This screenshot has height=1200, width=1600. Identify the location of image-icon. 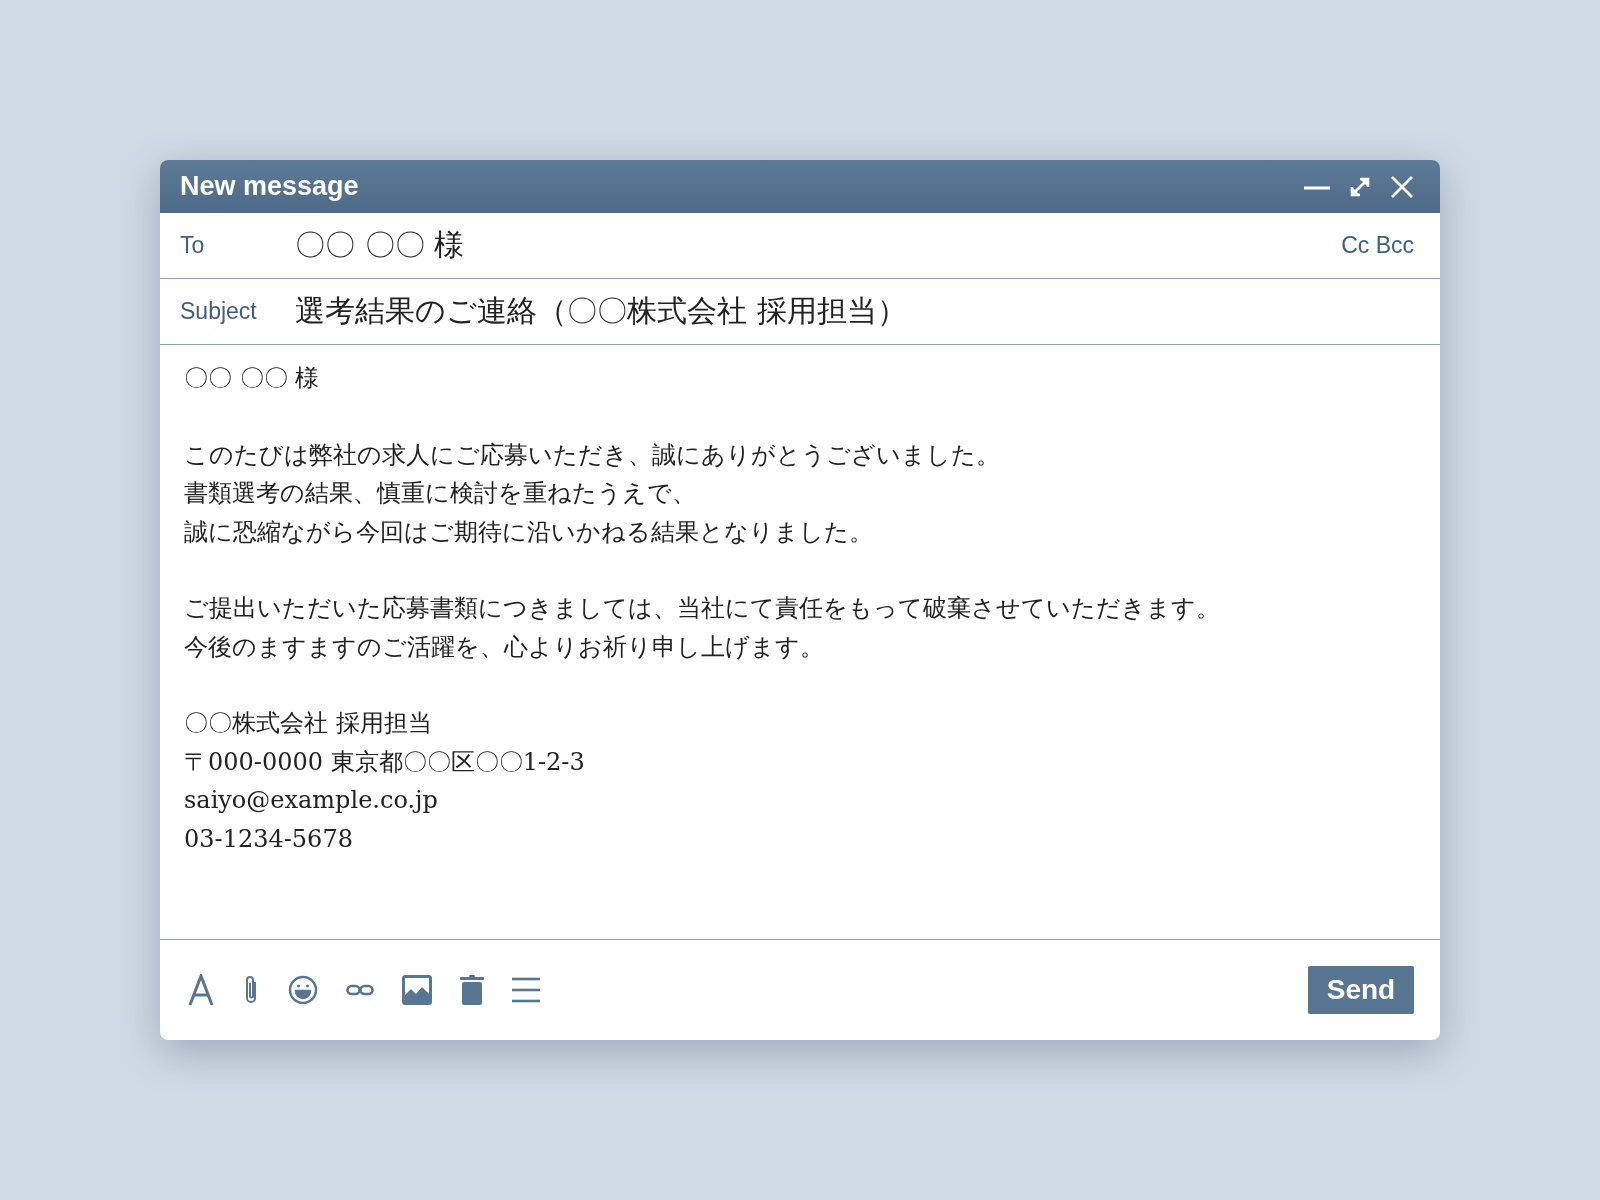
(417, 990).